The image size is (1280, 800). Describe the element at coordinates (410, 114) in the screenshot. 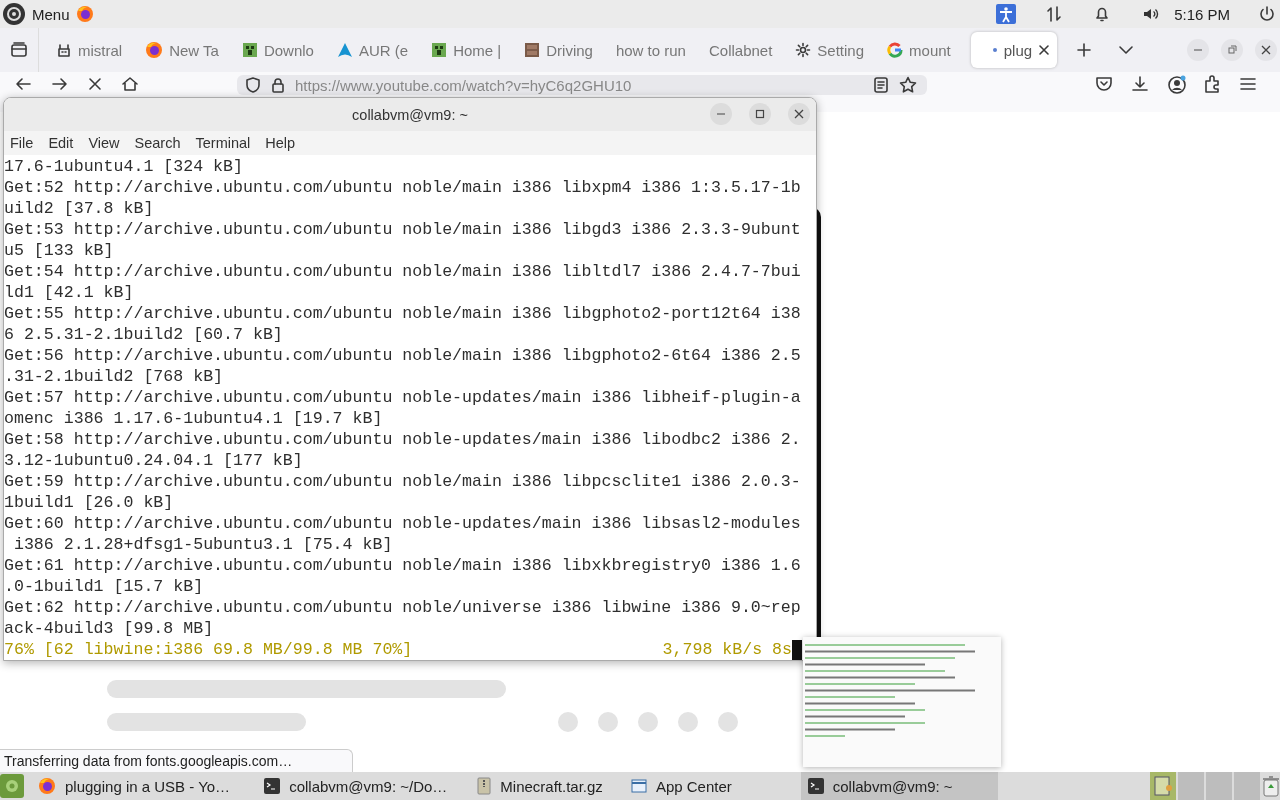

I see `window-title: collabvm@vm9: ~` at that location.